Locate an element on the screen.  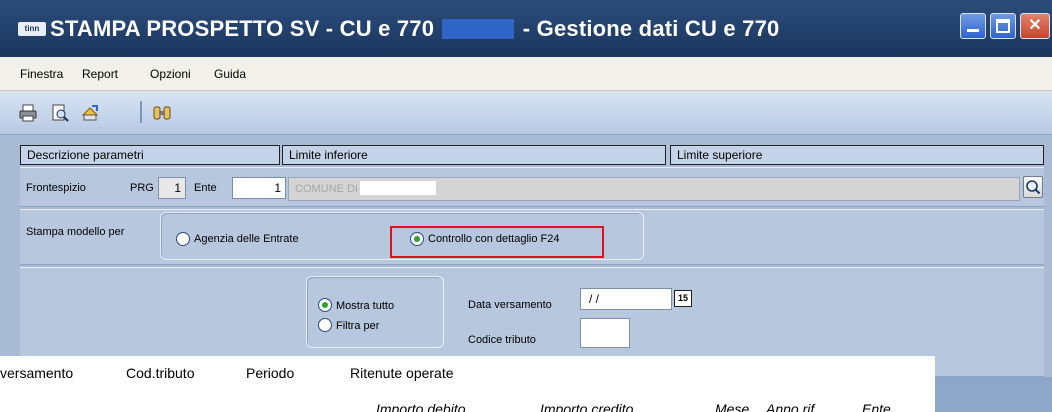
lookup-button is located at coordinates (1033, 187).